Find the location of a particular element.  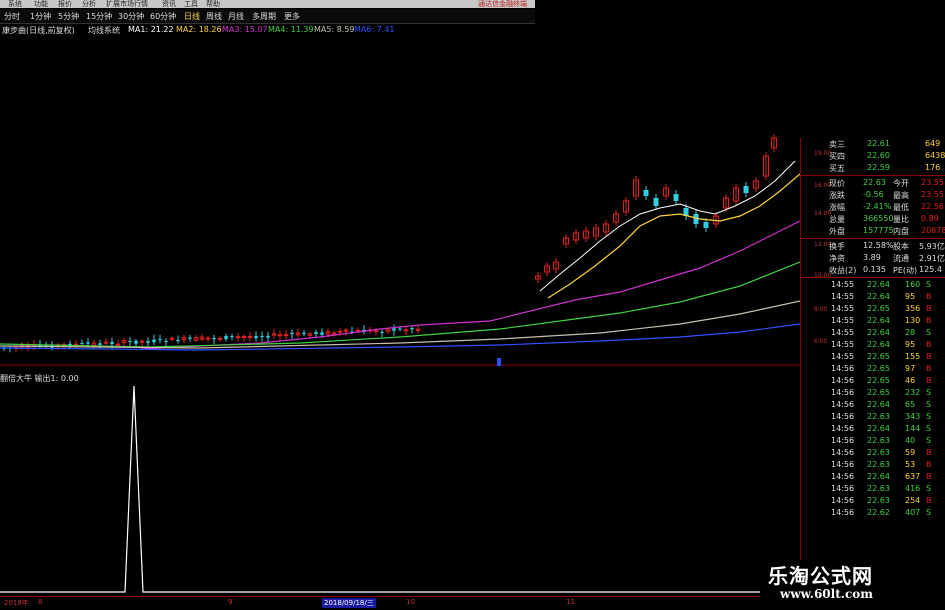

menu-item-news: 资讯 is located at coordinates (169, 4).